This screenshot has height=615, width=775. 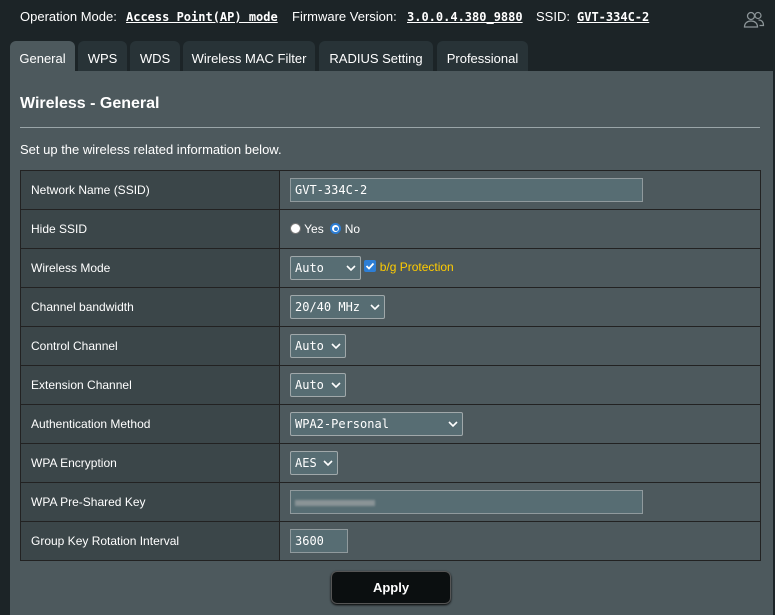 I want to click on row-channel-bandwidth: Channel bandwidth 20/40 MHz, so click(x=390, y=307).